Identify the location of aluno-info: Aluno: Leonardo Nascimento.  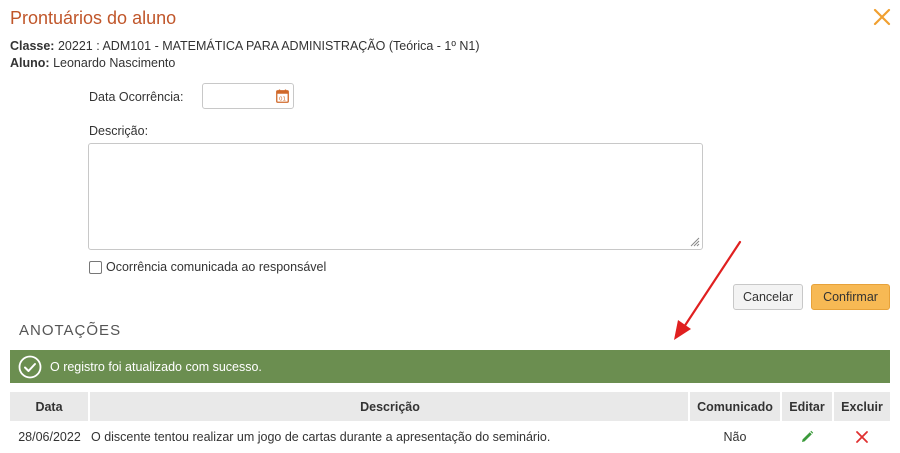
(92, 63).